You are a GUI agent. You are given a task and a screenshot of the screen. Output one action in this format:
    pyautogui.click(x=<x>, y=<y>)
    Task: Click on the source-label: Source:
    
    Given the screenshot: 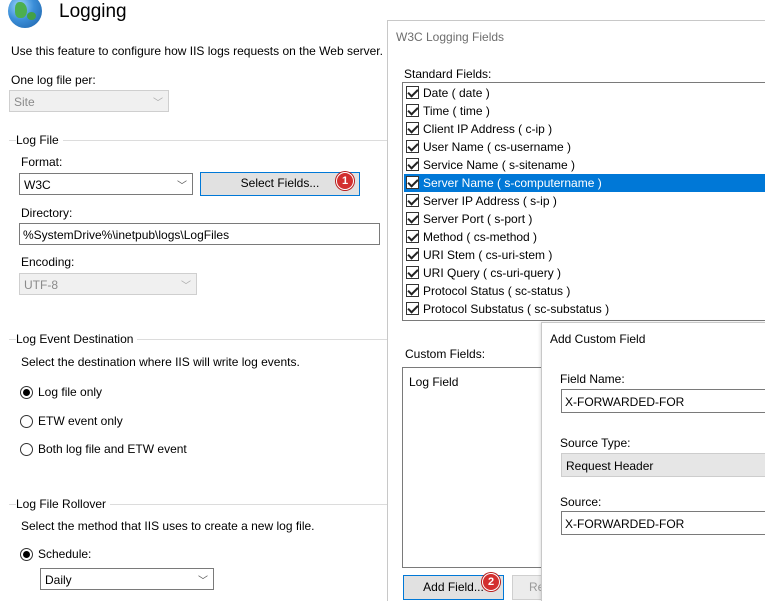 What is the action you would take?
    pyautogui.click(x=581, y=502)
    